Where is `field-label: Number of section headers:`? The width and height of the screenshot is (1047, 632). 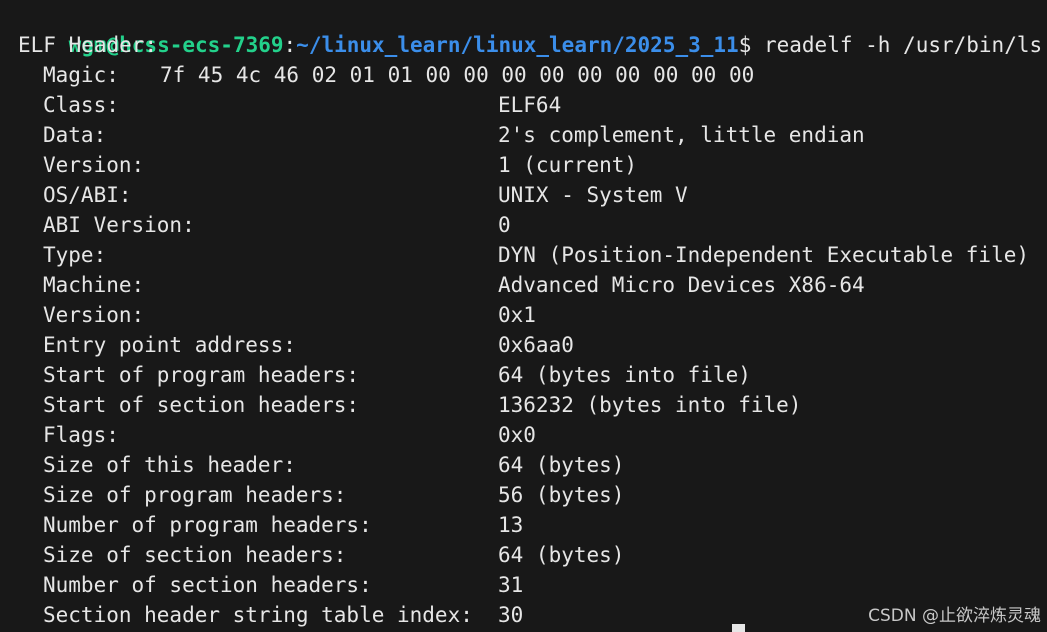
field-label: Number of section headers: is located at coordinates (207, 585).